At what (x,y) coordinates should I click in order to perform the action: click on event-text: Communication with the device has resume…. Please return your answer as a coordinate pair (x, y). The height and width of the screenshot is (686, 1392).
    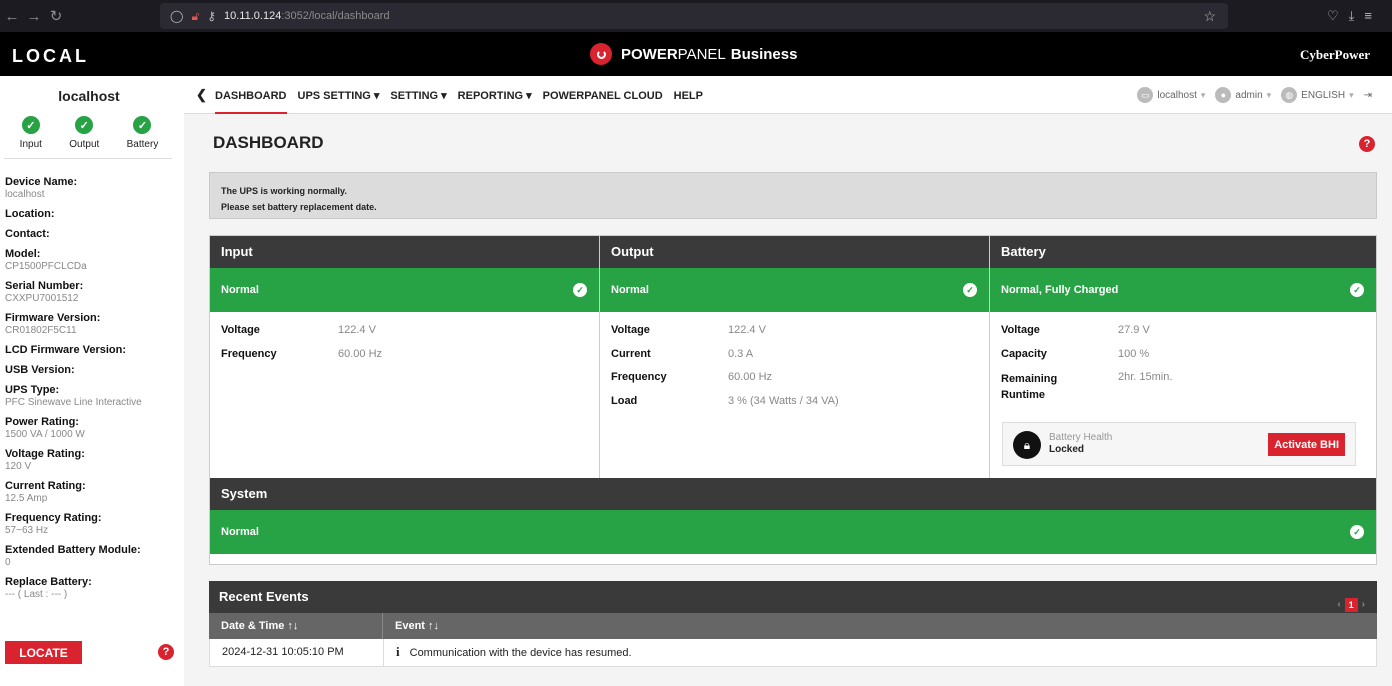
    Looking at the image, I should click on (520, 653).